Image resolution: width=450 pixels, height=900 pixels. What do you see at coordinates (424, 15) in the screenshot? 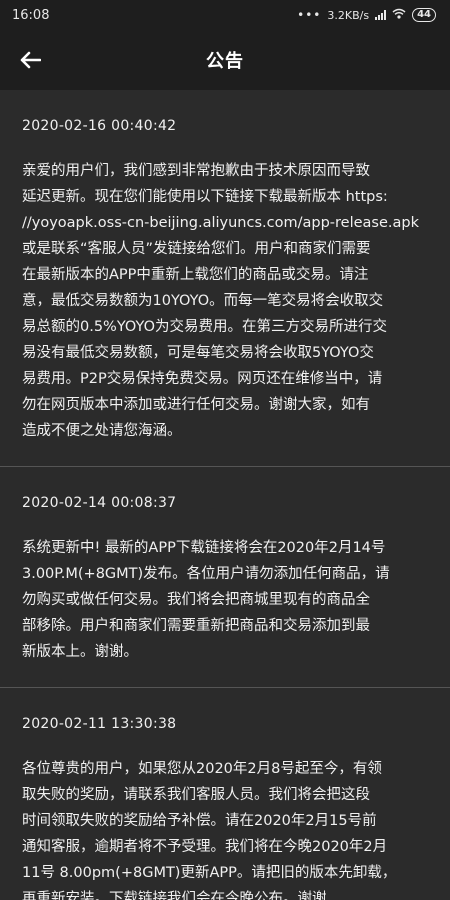
I see `battery-icon: 44` at bounding box center [424, 15].